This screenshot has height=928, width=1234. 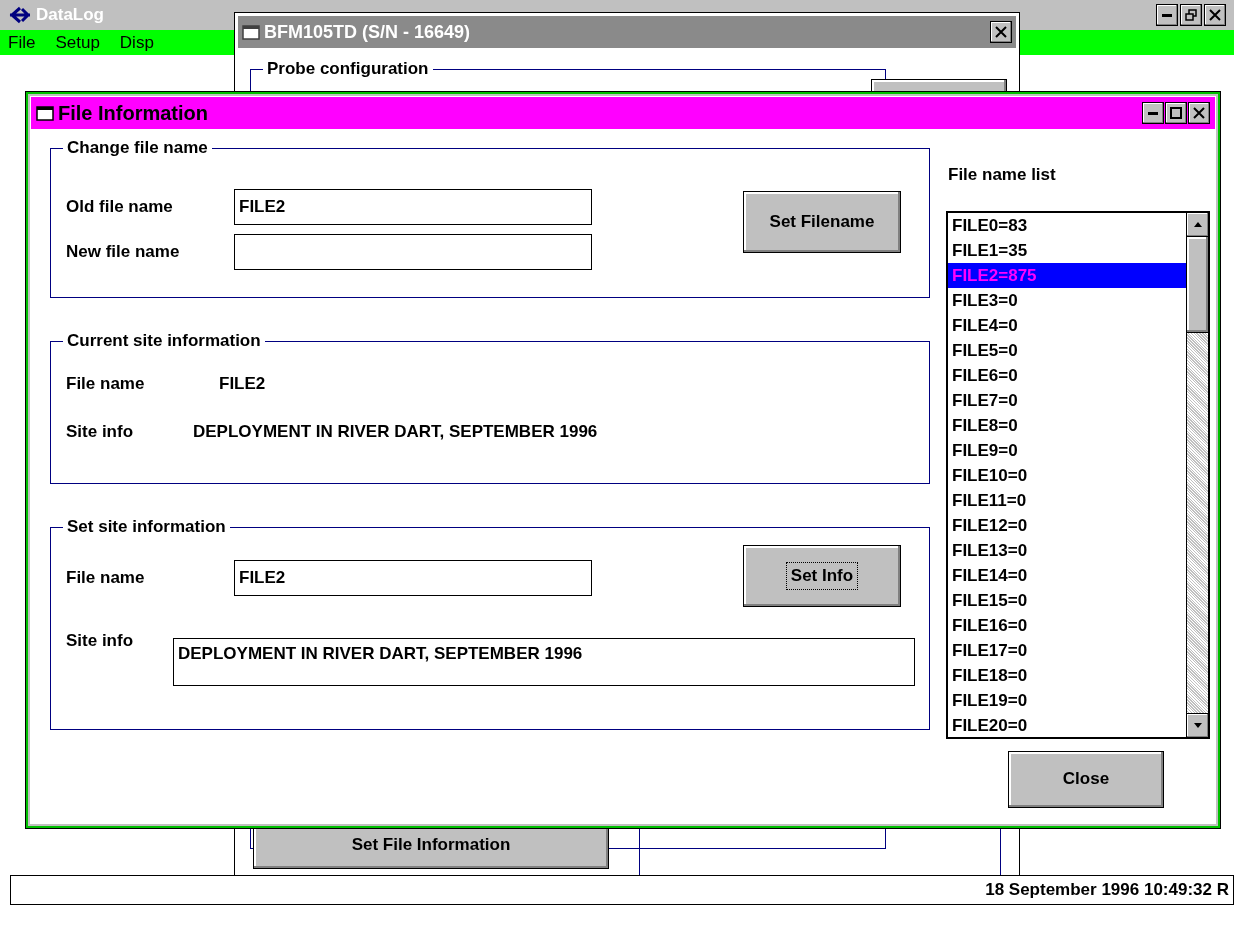 I want to click on list-item: FILE16=0, so click(x=1067, y=625).